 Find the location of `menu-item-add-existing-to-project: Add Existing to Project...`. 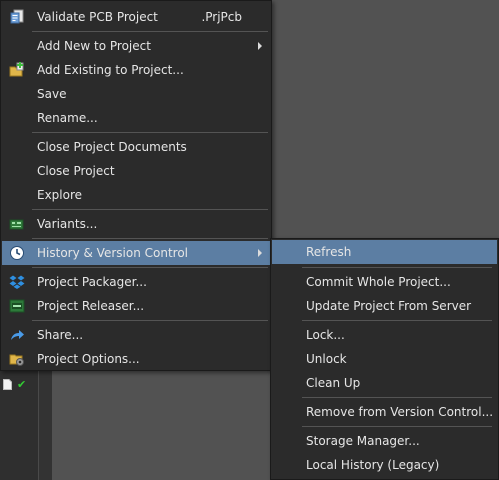

menu-item-add-existing-to-project: Add Existing to Project... is located at coordinates (136, 70).